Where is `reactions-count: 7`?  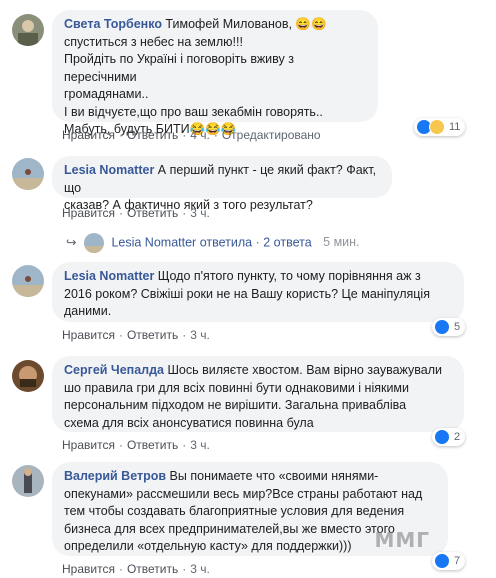
reactions-count: 7 is located at coordinates (449, 561).